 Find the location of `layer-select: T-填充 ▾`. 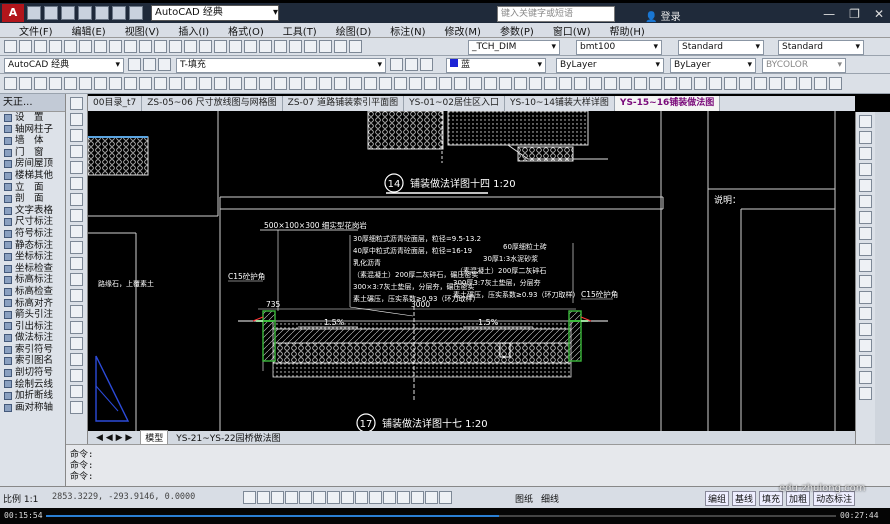

layer-select: T-填充 ▾ is located at coordinates (281, 65).